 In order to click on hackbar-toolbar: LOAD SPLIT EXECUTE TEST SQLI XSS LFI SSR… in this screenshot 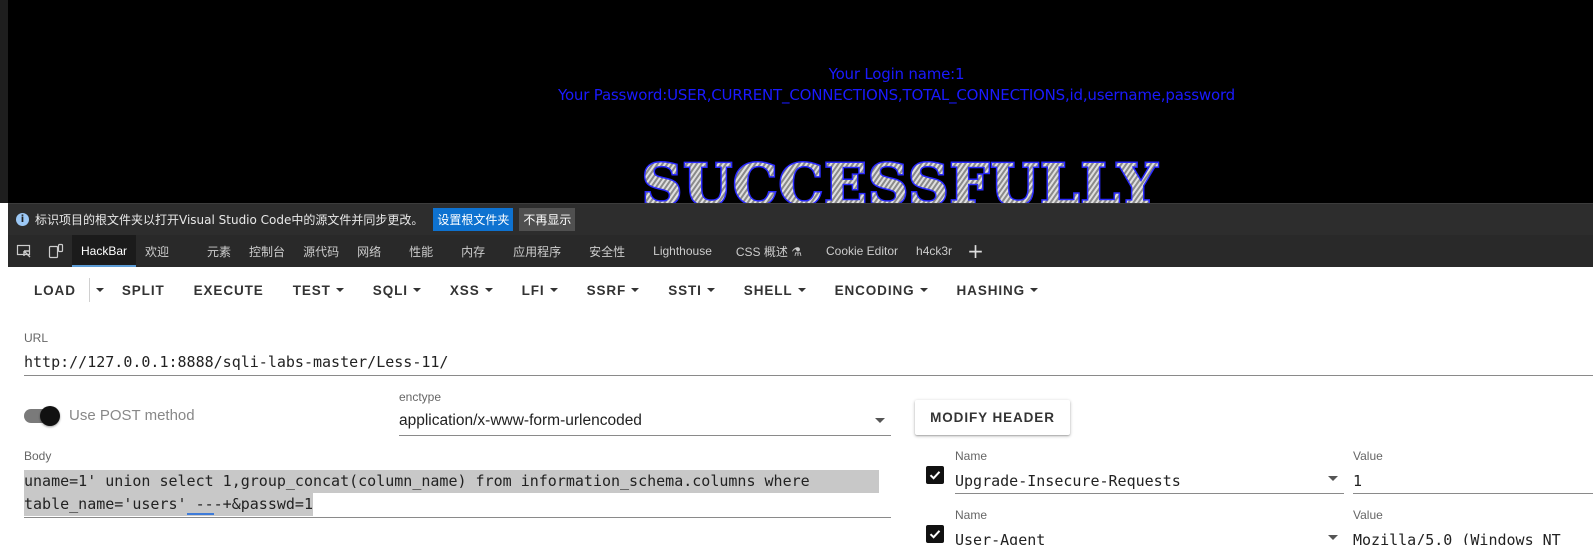, I will do `click(800, 290)`.